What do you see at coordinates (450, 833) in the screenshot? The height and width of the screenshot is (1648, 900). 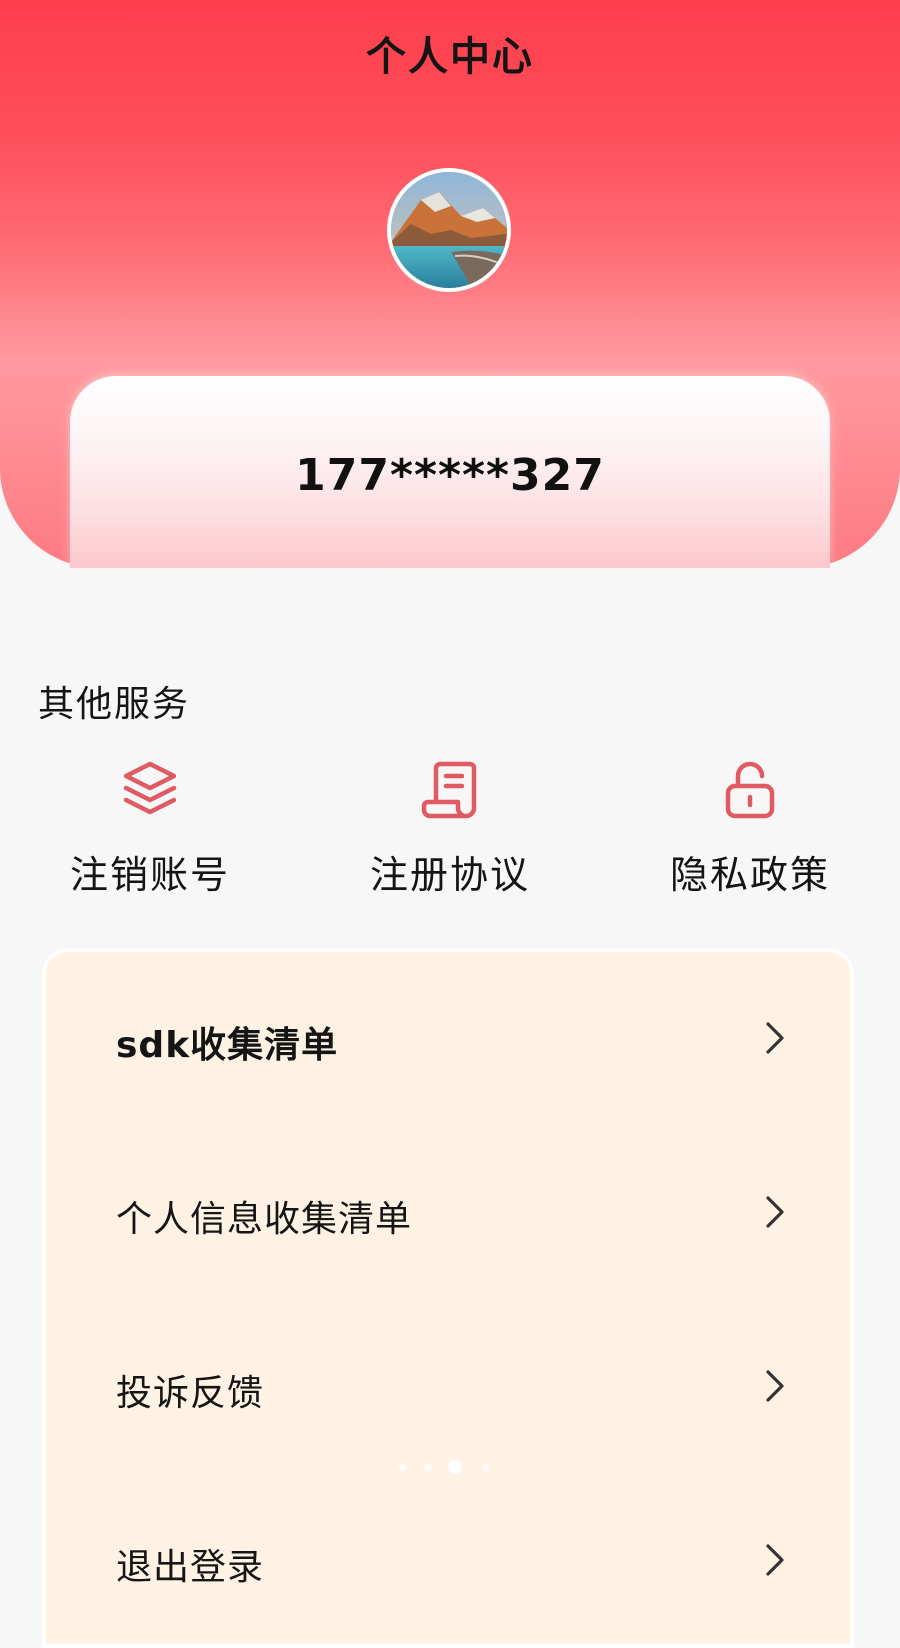 I see `service-registration-agreement: 注册协议` at bounding box center [450, 833].